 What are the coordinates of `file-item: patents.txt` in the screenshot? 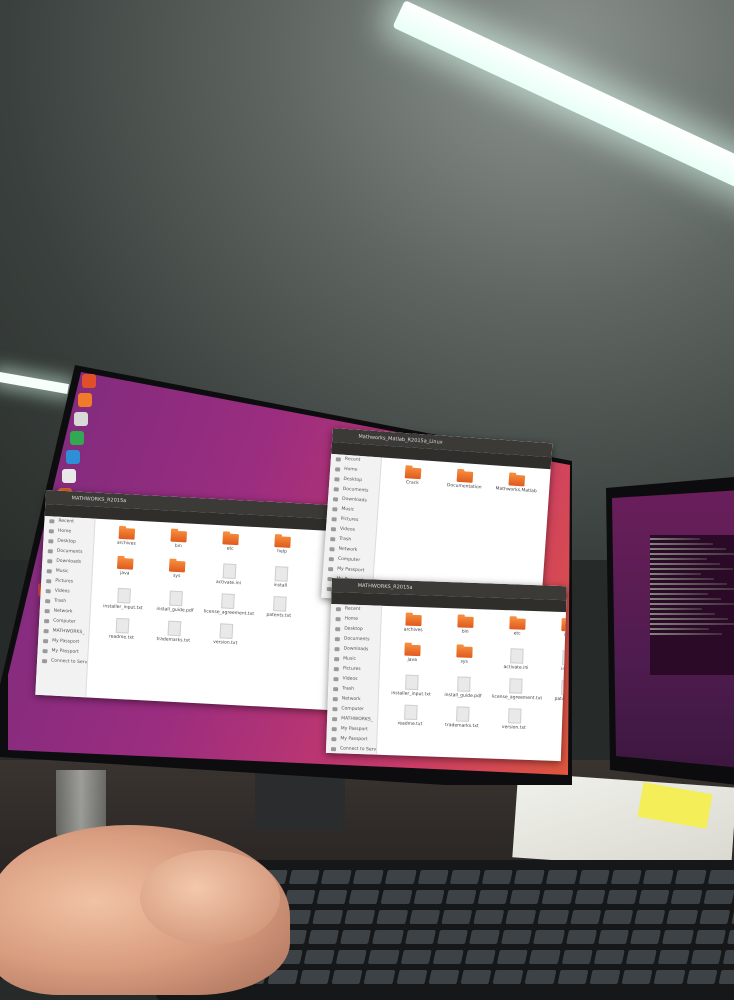 It's located at (279, 607).